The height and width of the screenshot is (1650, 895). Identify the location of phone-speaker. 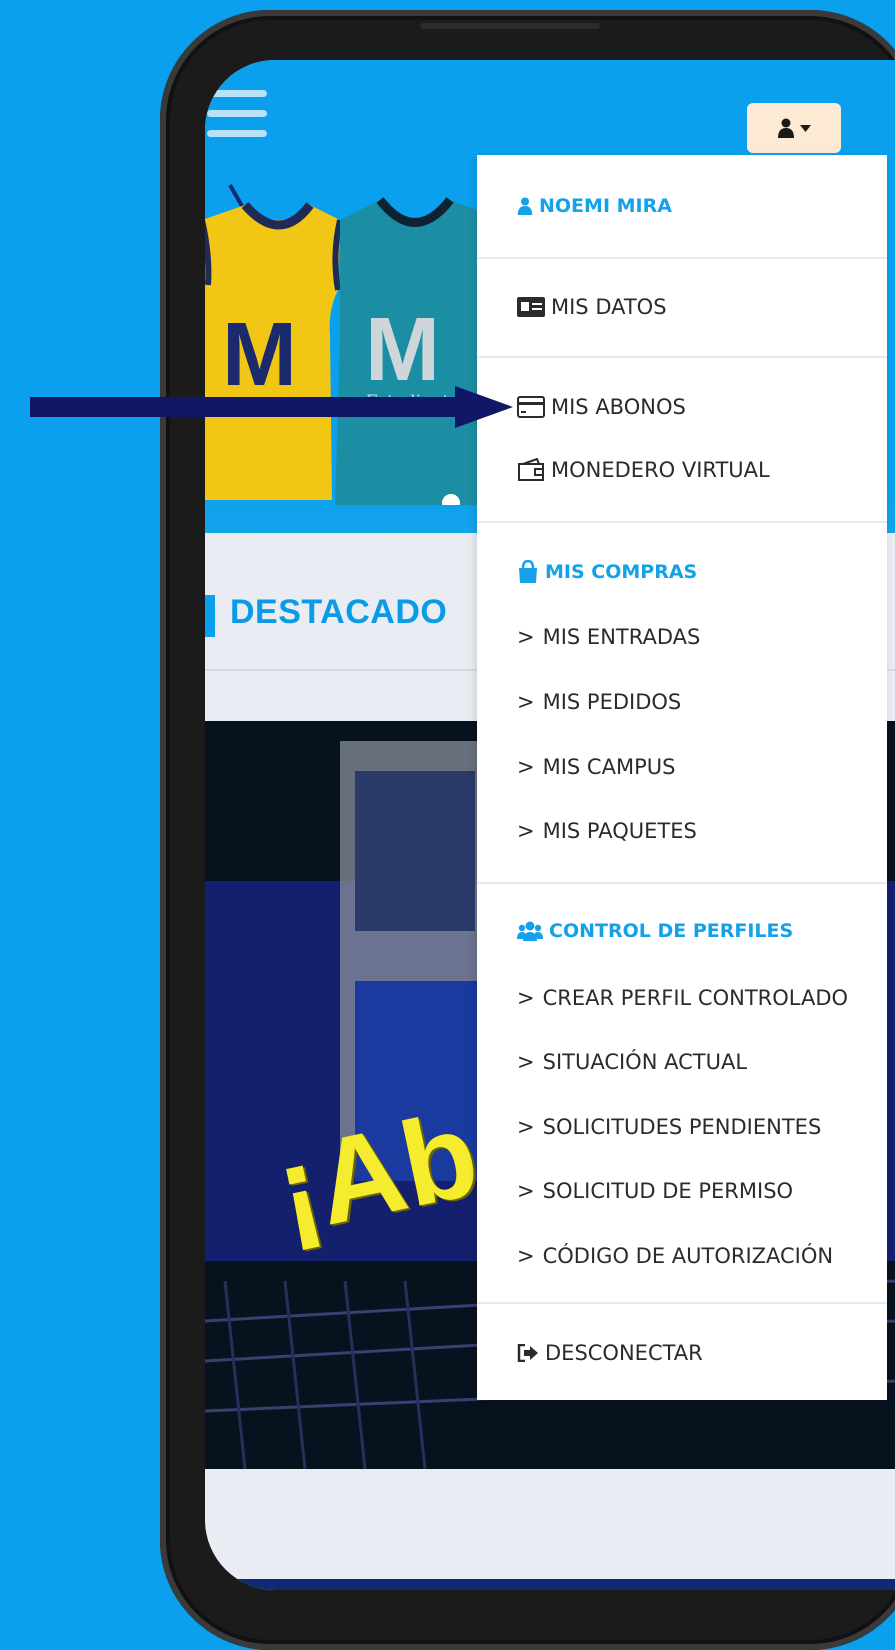
(510, 26).